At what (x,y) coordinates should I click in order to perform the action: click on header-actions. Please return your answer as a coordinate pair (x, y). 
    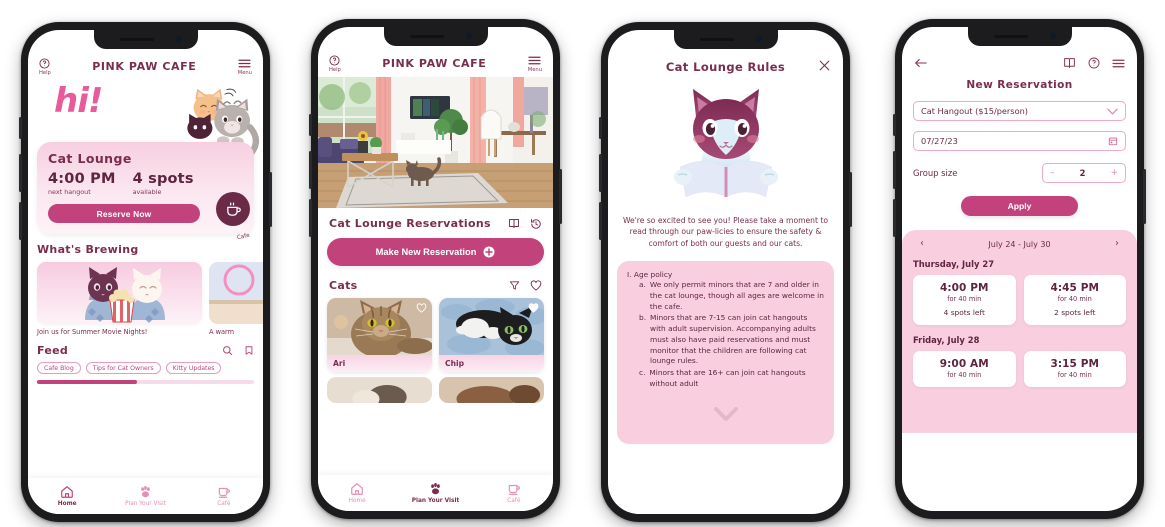
    Looking at the image, I should click on (1094, 63).